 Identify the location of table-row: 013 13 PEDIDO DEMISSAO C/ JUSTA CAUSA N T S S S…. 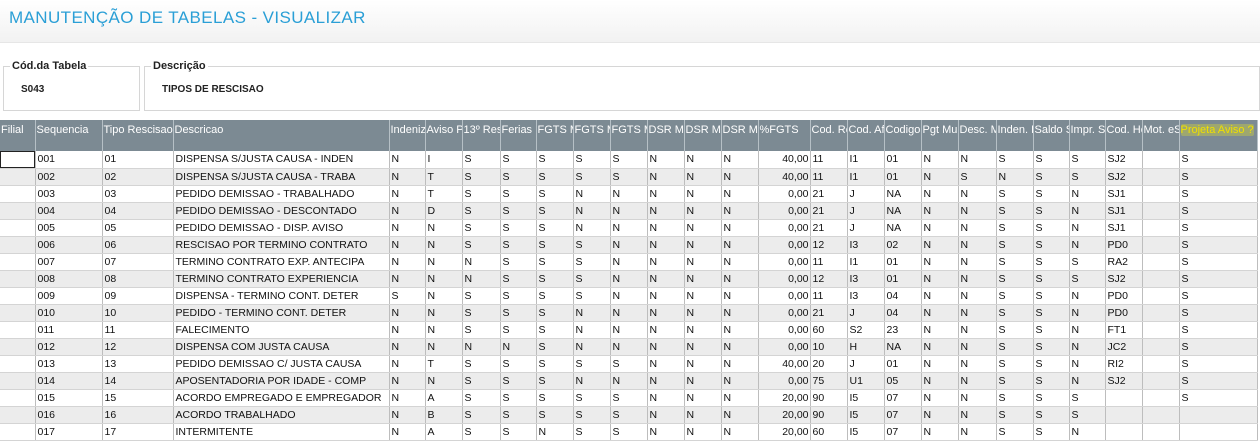
(629, 364).